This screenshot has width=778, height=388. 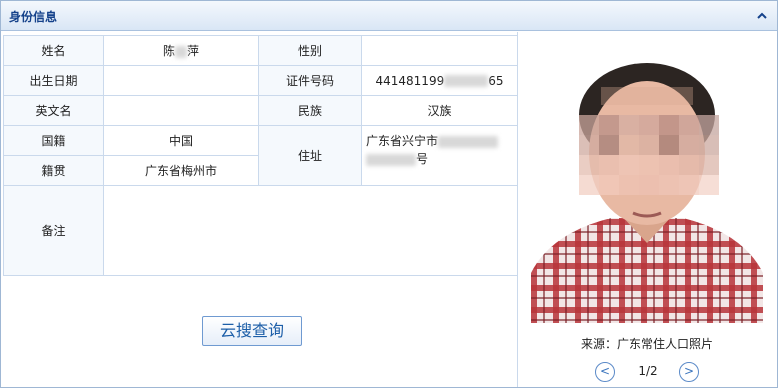 What do you see at coordinates (310, 50) in the screenshot?
I see `gender-label: 性别` at bounding box center [310, 50].